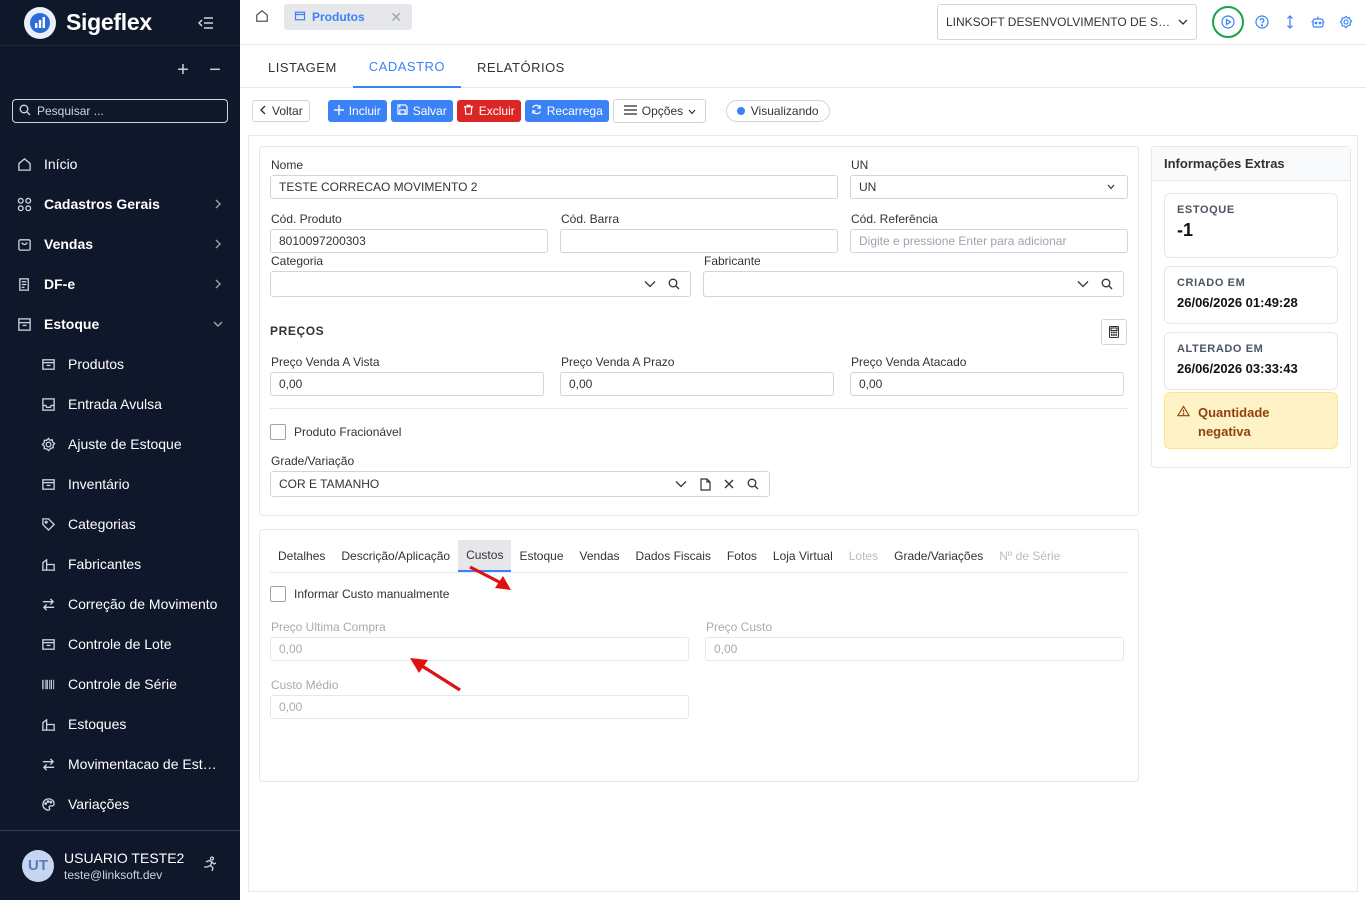  Describe the element at coordinates (894, 219) in the screenshot. I see `cod-referencia-label: Cód. Referência` at that location.